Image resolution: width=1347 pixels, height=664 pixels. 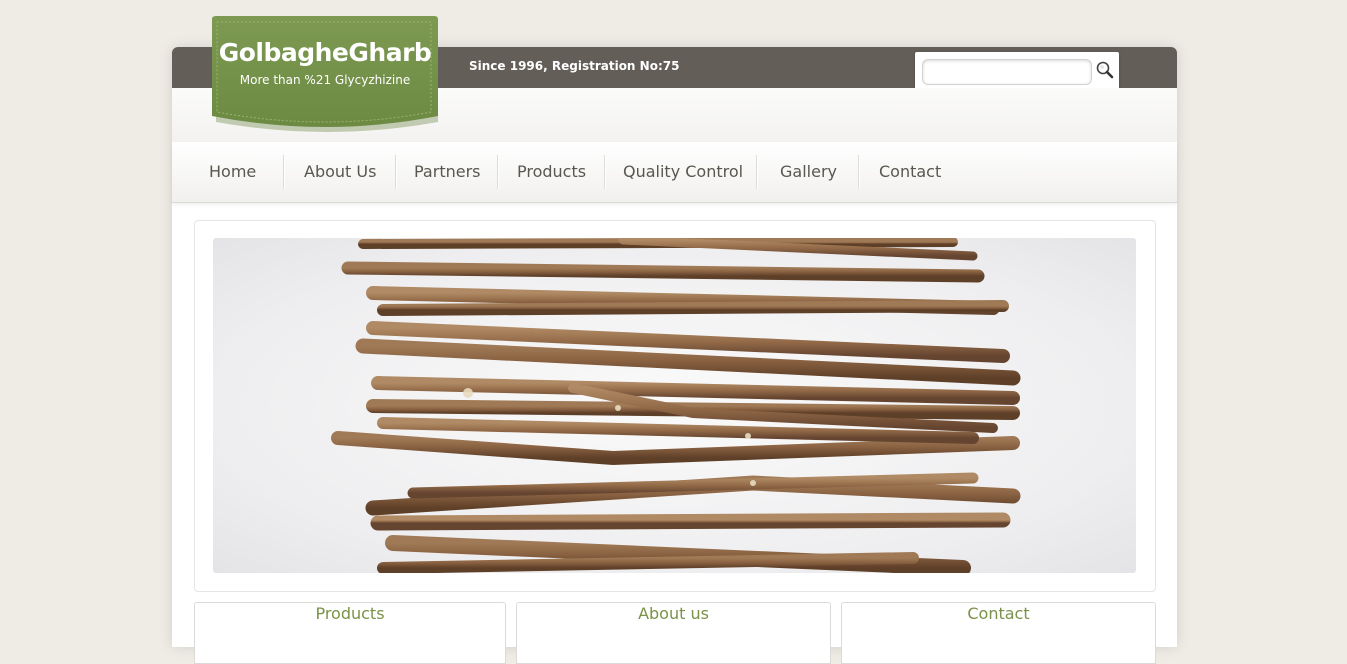 I want to click on site-logo: GolbagheGharb More than %21 Glycyzhizine, so click(x=325, y=74).